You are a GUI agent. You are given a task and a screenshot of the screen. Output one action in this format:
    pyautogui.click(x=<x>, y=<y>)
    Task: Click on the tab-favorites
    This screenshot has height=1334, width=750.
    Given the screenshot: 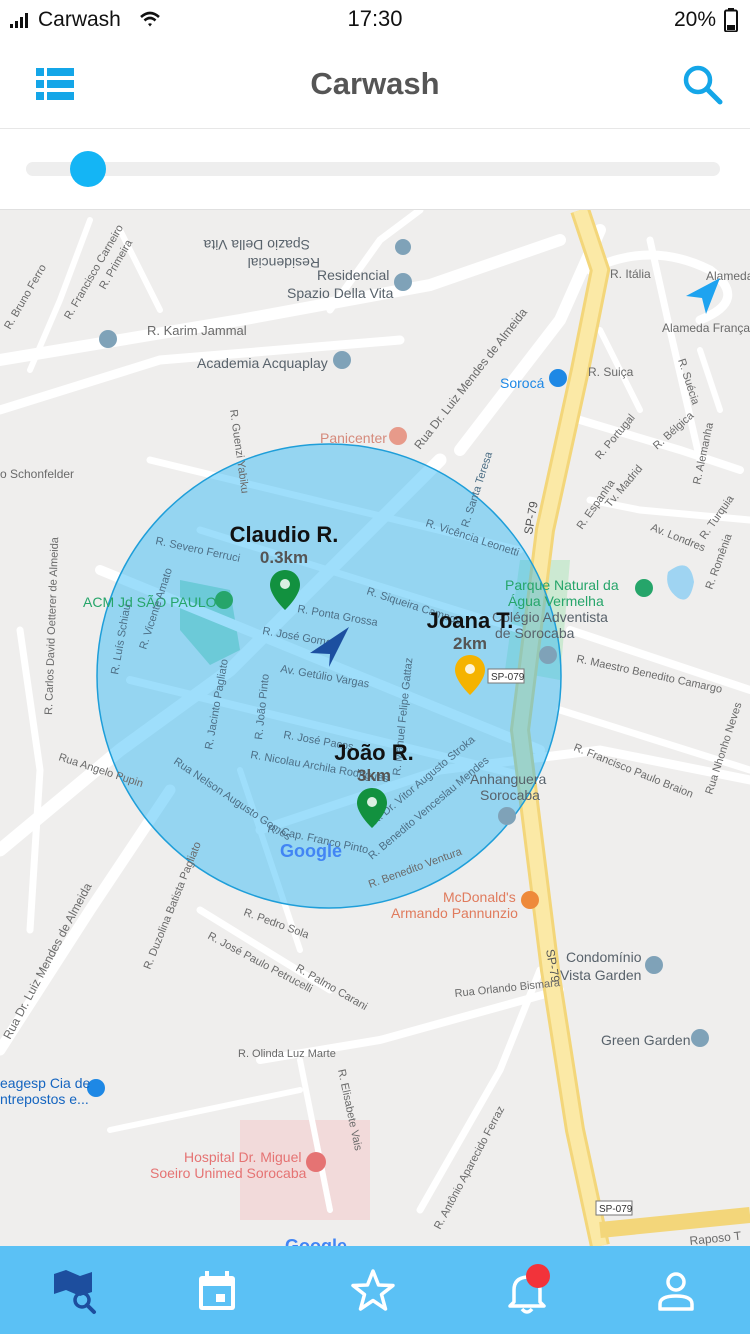 What is the action you would take?
    pyautogui.click(x=373, y=1291)
    